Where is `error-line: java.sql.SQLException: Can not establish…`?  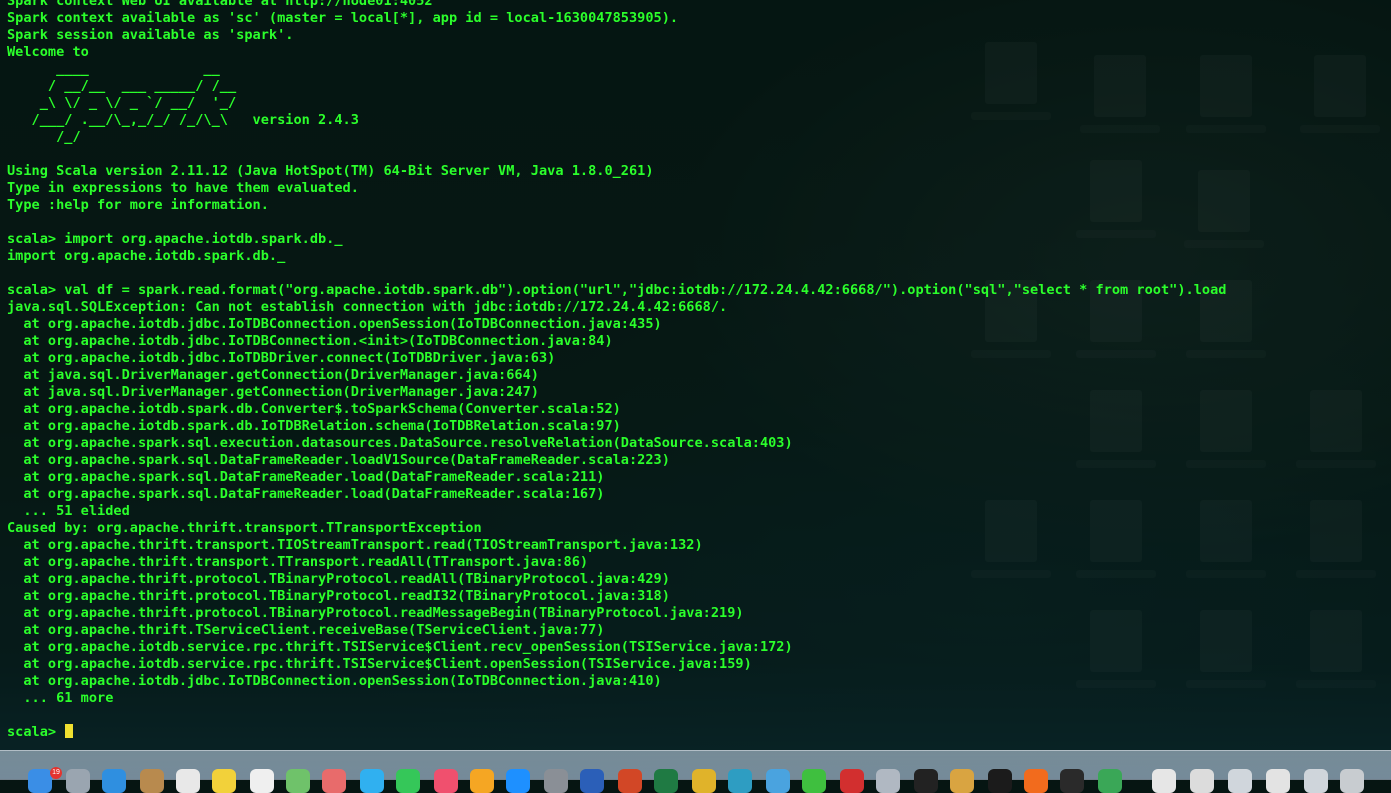 error-line: java.sql.SQLException: Can not establish… is located at coordinates (367, 307).